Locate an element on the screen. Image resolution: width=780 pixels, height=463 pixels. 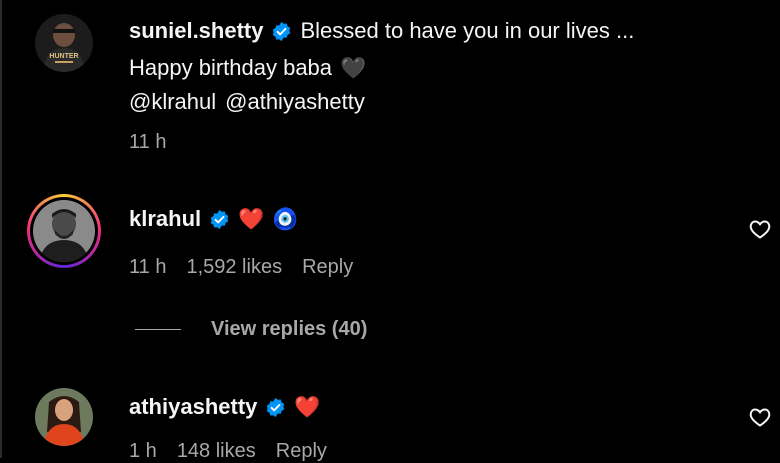
comment-1-text-line2: Happy birthday baba is located at coordinates (231, 67).